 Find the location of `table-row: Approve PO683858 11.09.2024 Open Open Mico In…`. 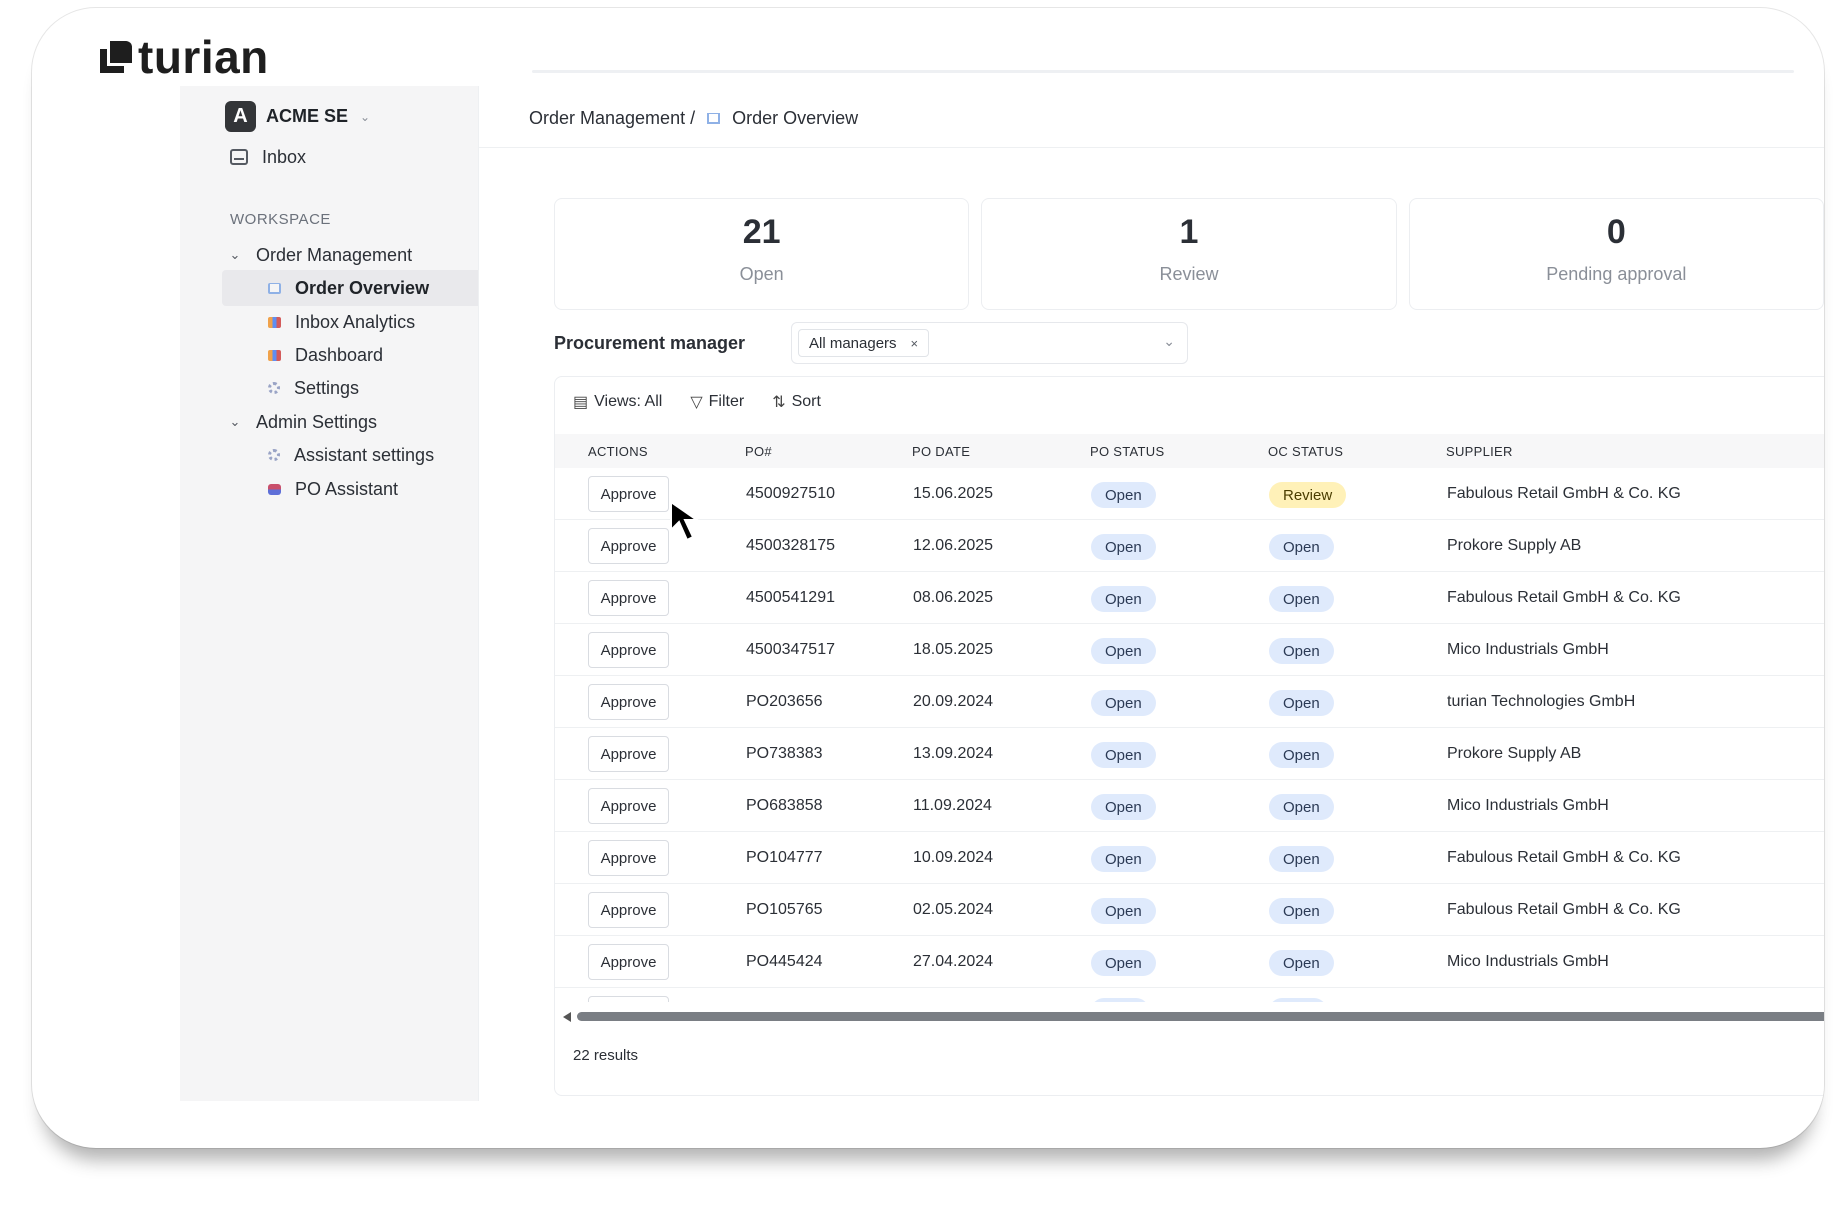

table-row: Approve PO683858 11.09.2024 Open Open Mico In… is located at coordinates (1189, 806).